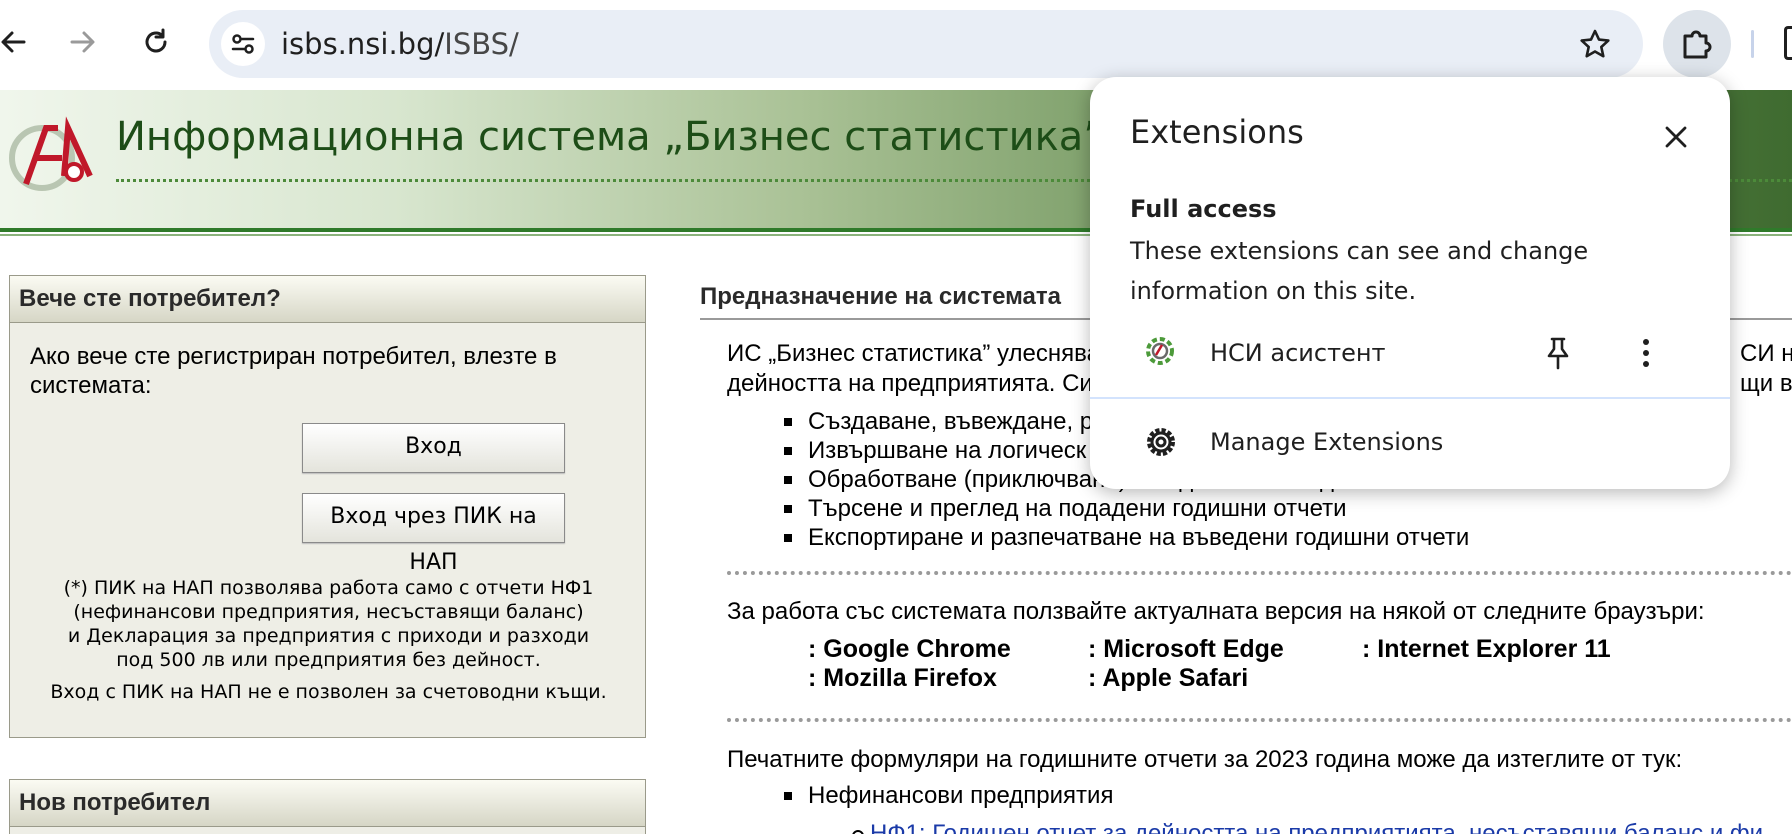  I want to click on new-user-heading: Нов потребител, so click(327, 803).